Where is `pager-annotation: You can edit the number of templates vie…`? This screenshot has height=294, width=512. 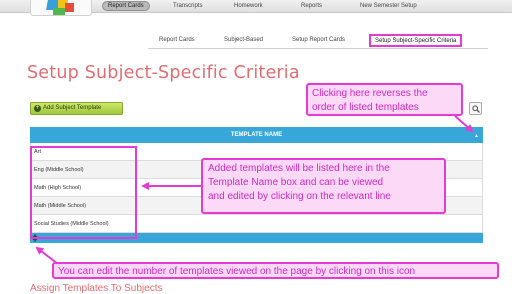
pager-annotation: You can edit the number of templates vie… is located at coordinates (275, 270).